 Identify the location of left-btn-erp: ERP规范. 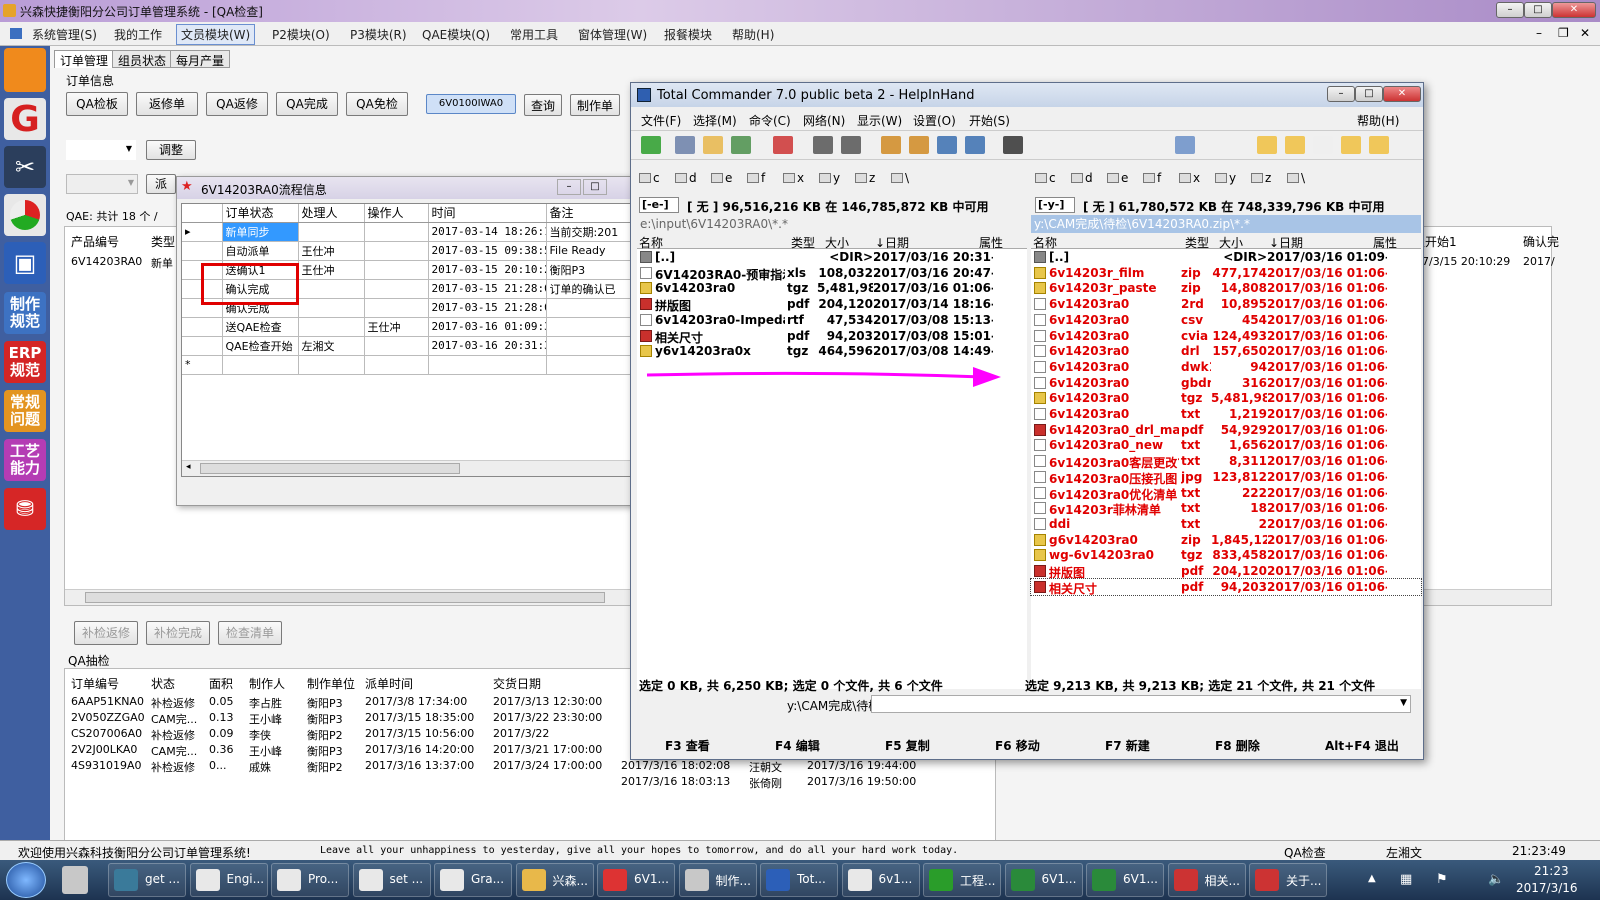
(25, 362).